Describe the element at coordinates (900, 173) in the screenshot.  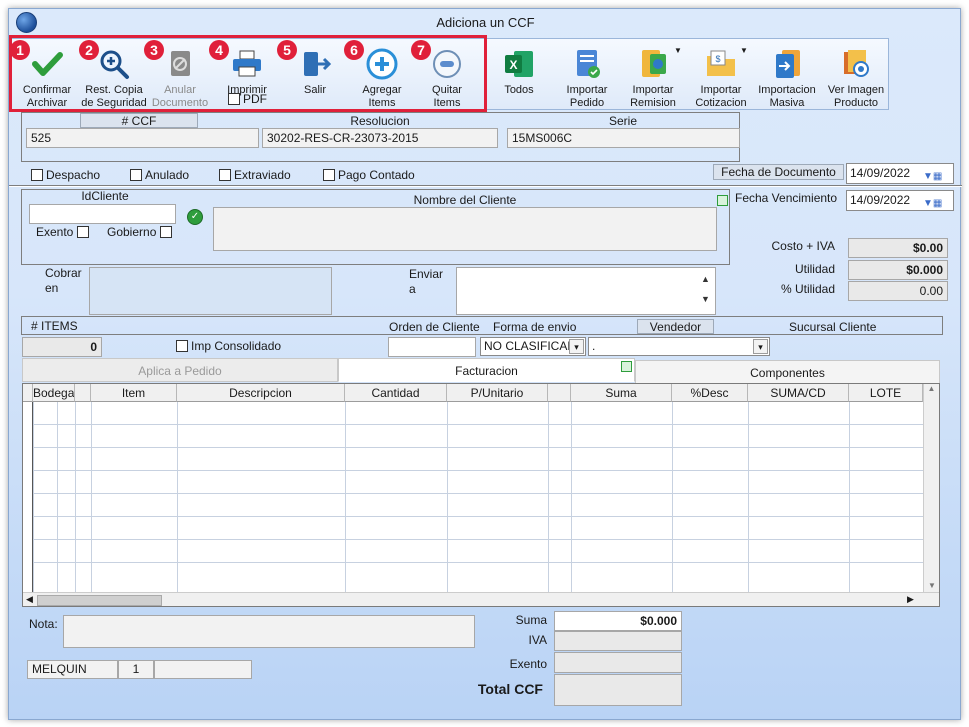
I see `fecha-documento-field: 14/09/2022 ▼▦` at that location.